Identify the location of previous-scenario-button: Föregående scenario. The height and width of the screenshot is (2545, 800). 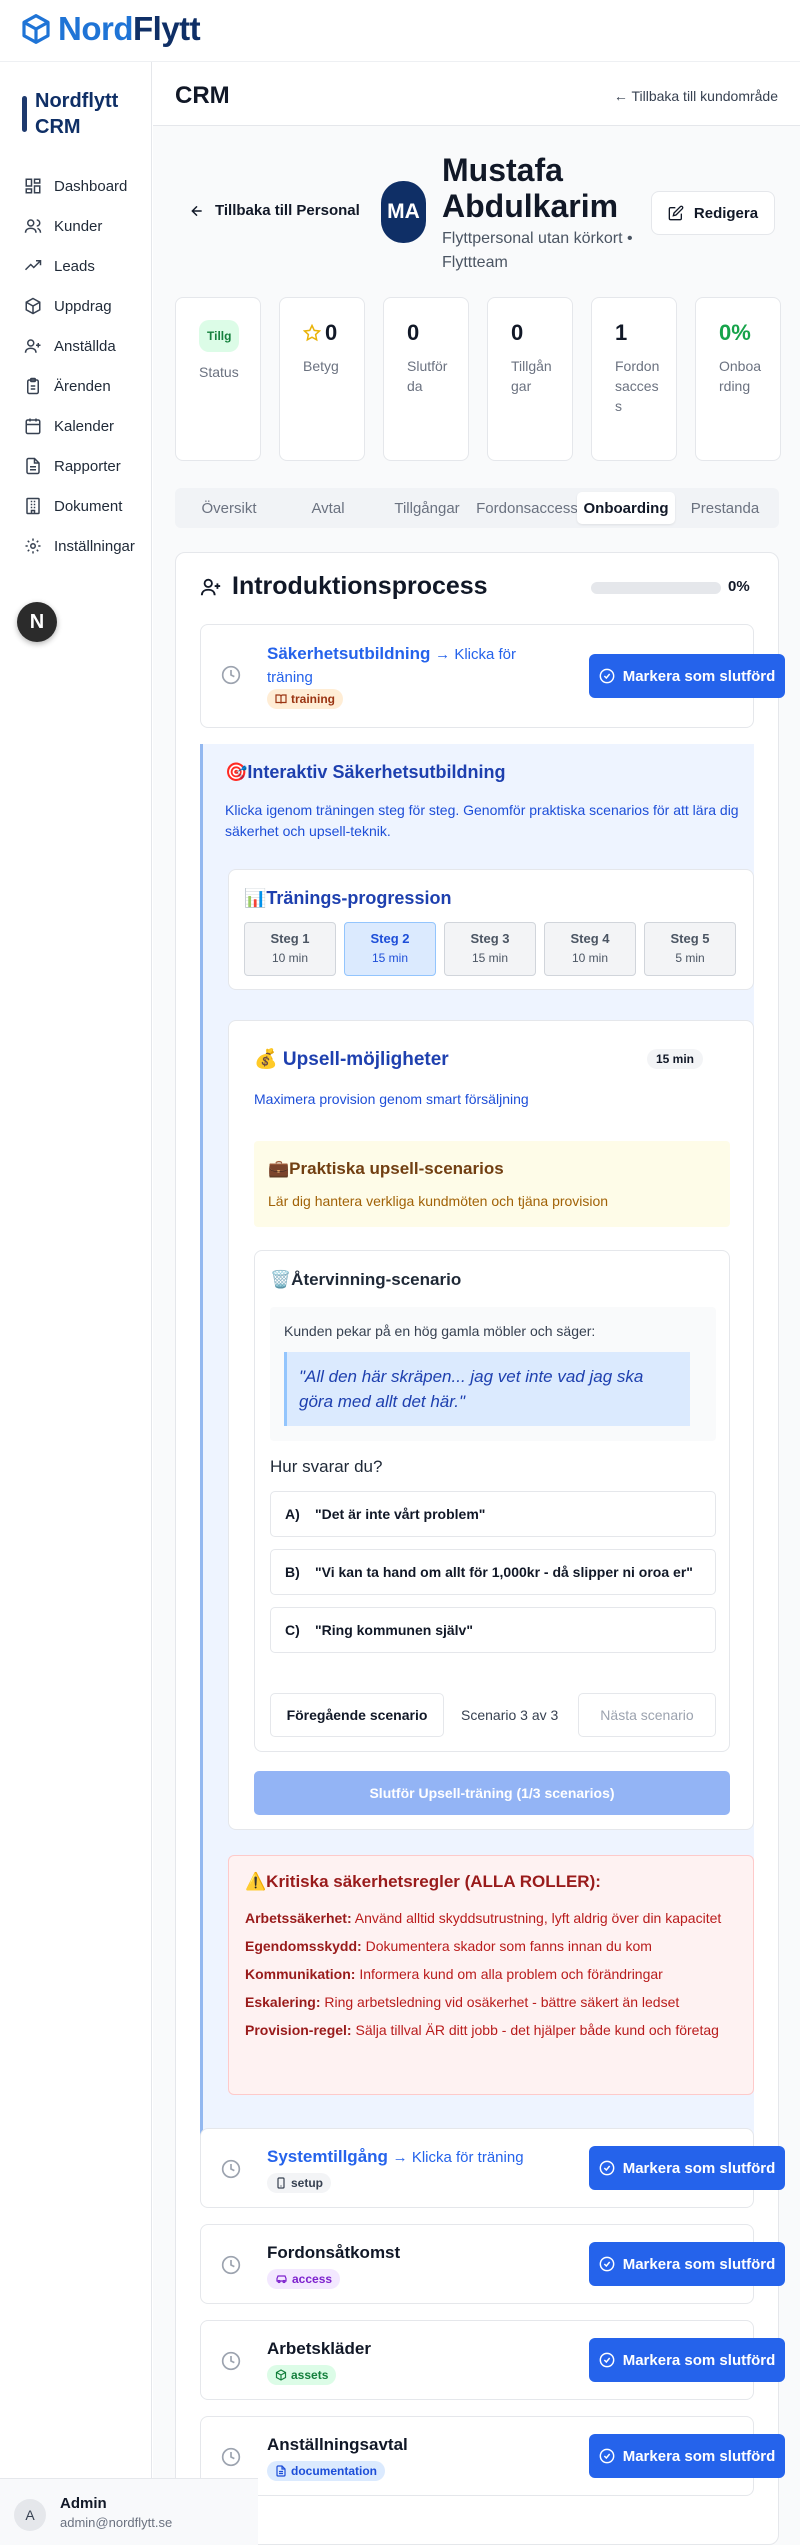
(357, 1715).